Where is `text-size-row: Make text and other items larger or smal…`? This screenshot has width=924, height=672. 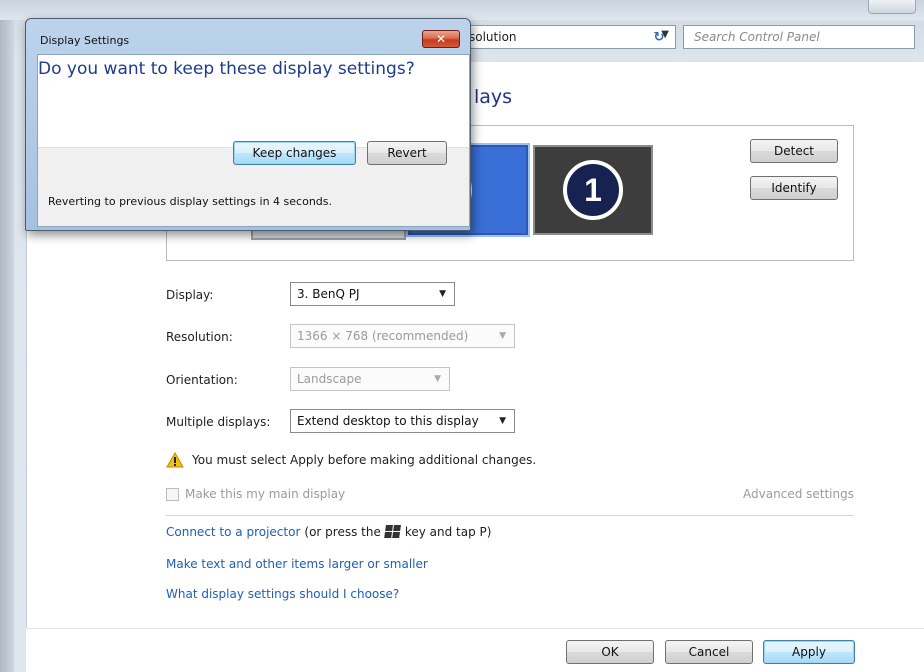 text-size-row: Make text and other items larger or smal… is located at coordinates (297, 564).